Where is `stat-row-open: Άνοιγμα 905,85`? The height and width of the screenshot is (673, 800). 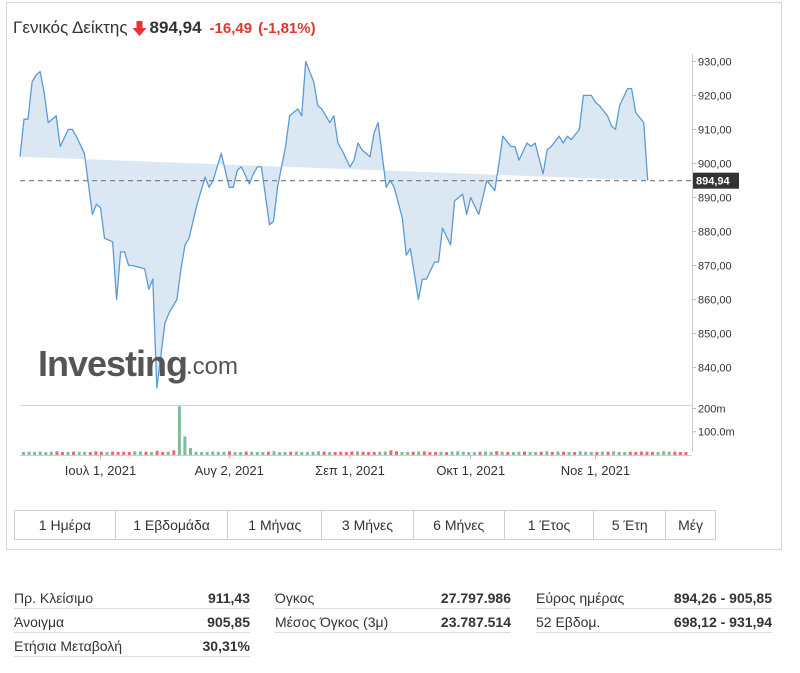 stat-row-open: Άνοιγμα 905,85 is located at coordinates (132, 621).